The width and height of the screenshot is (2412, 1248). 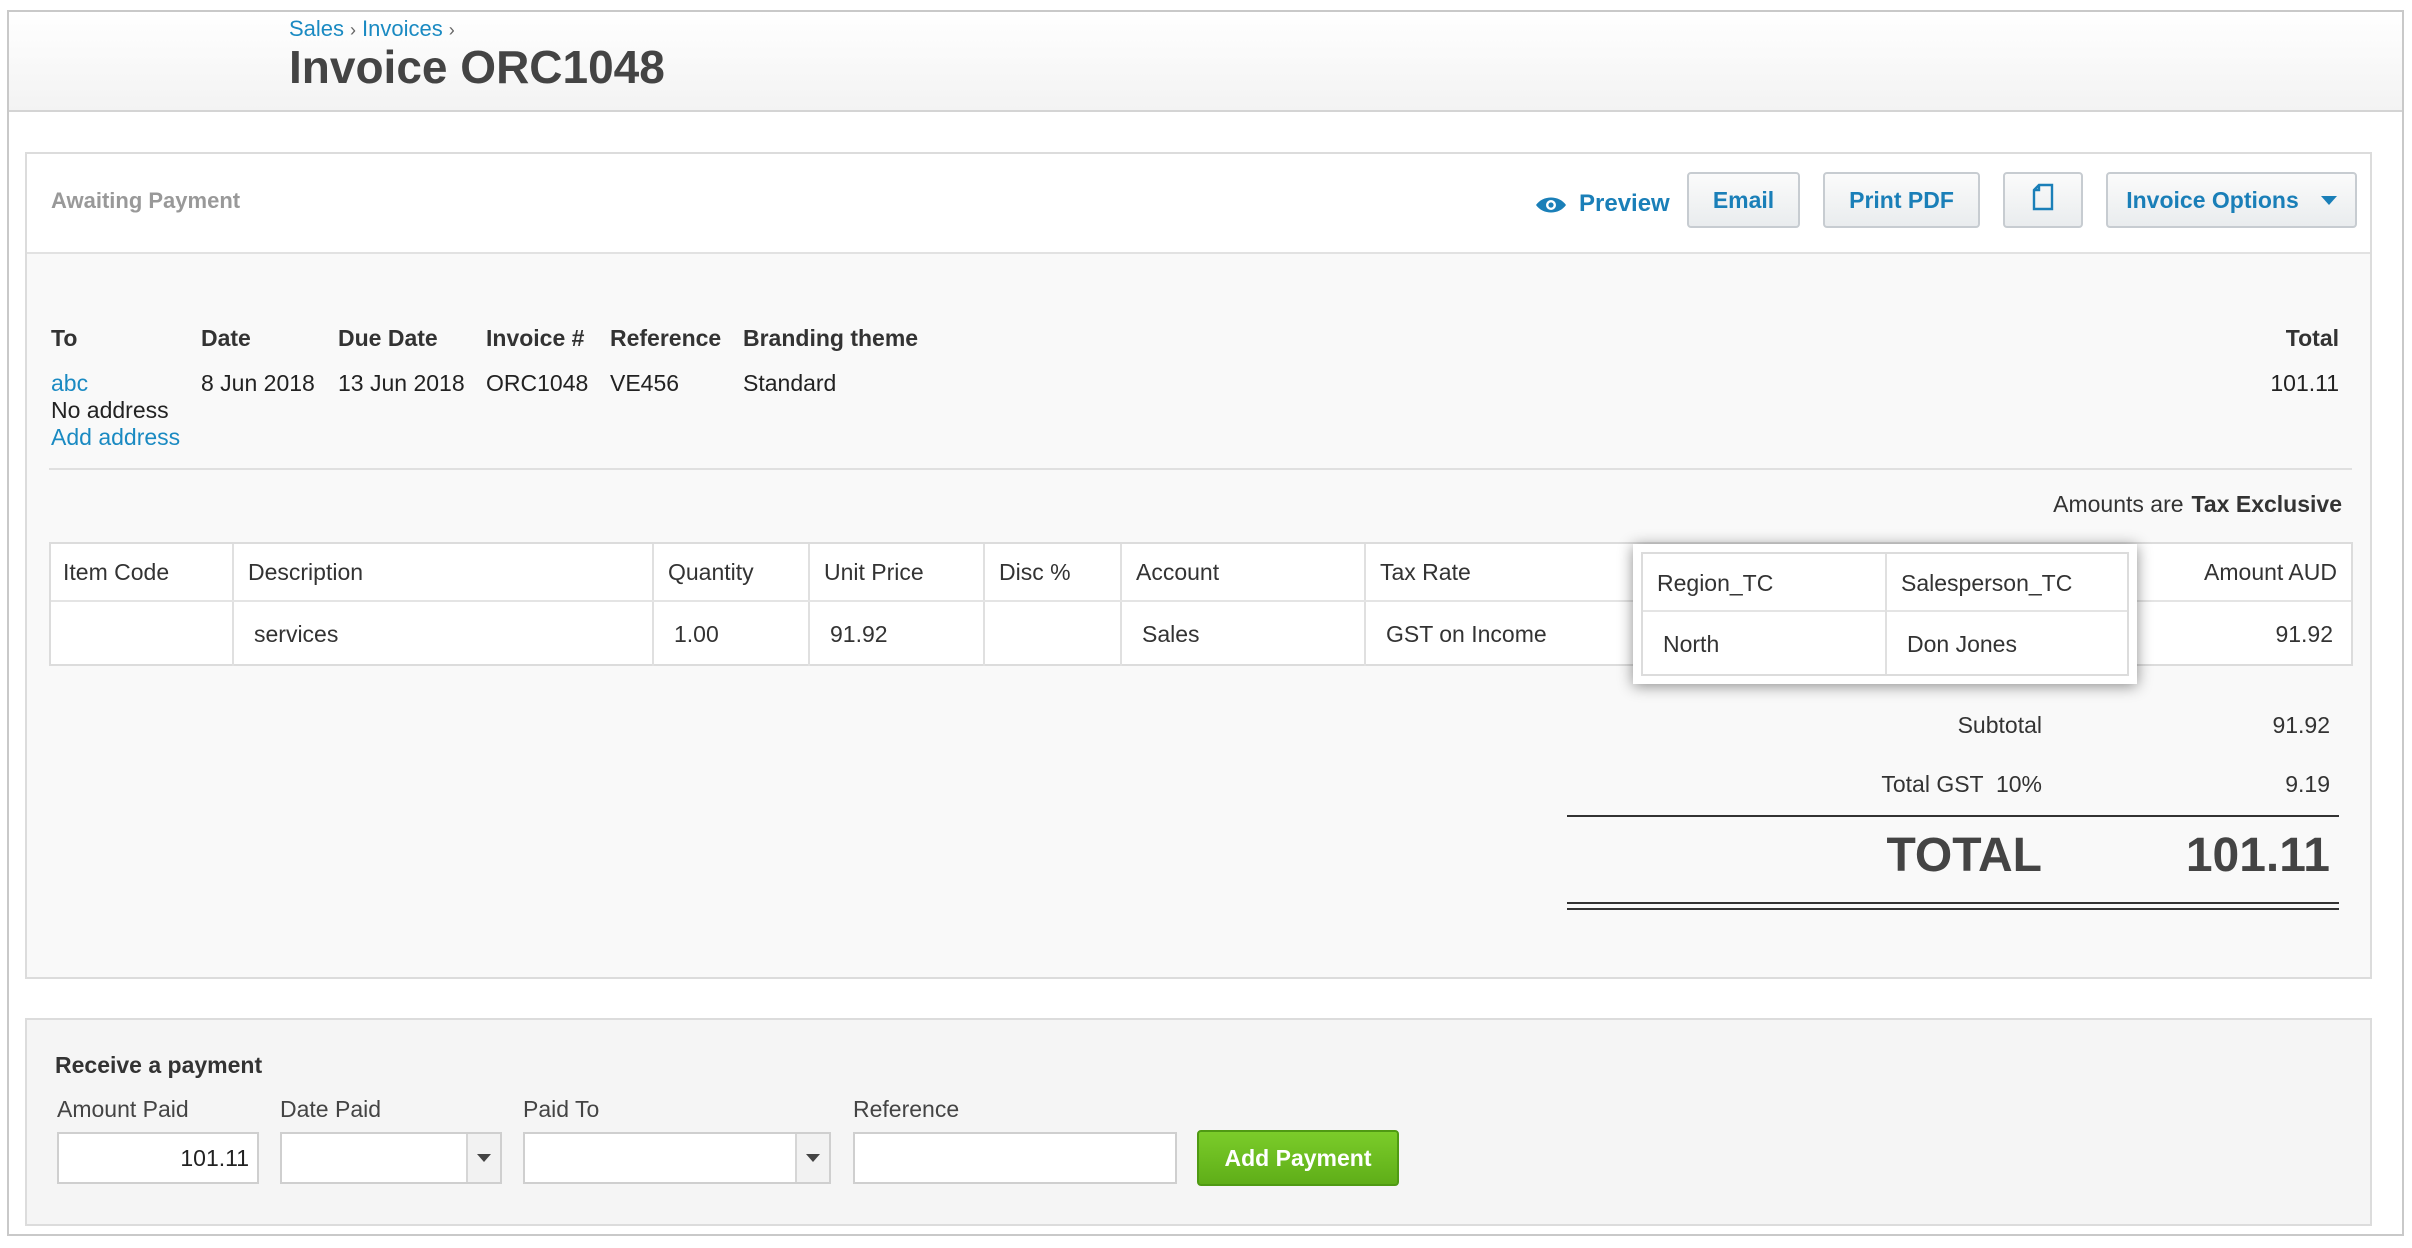 I want to click on amounts-note-value: Tax Exclusive, so click(x=2266, y=504).